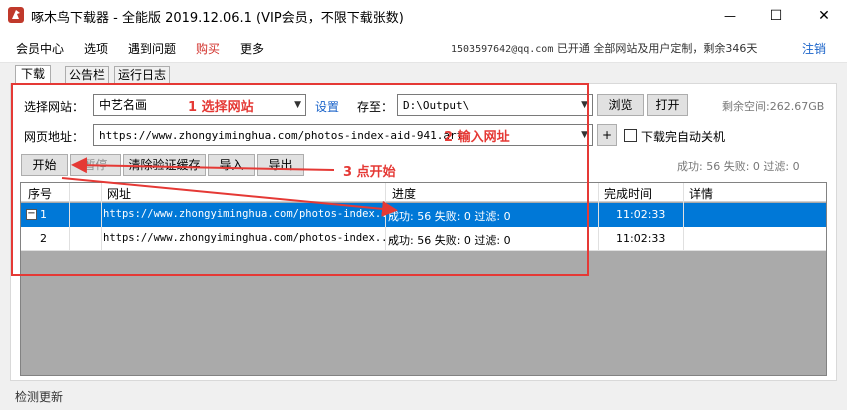 This screenshot has height=410, width=847. I want to click on status-bar, so click(423, 397).